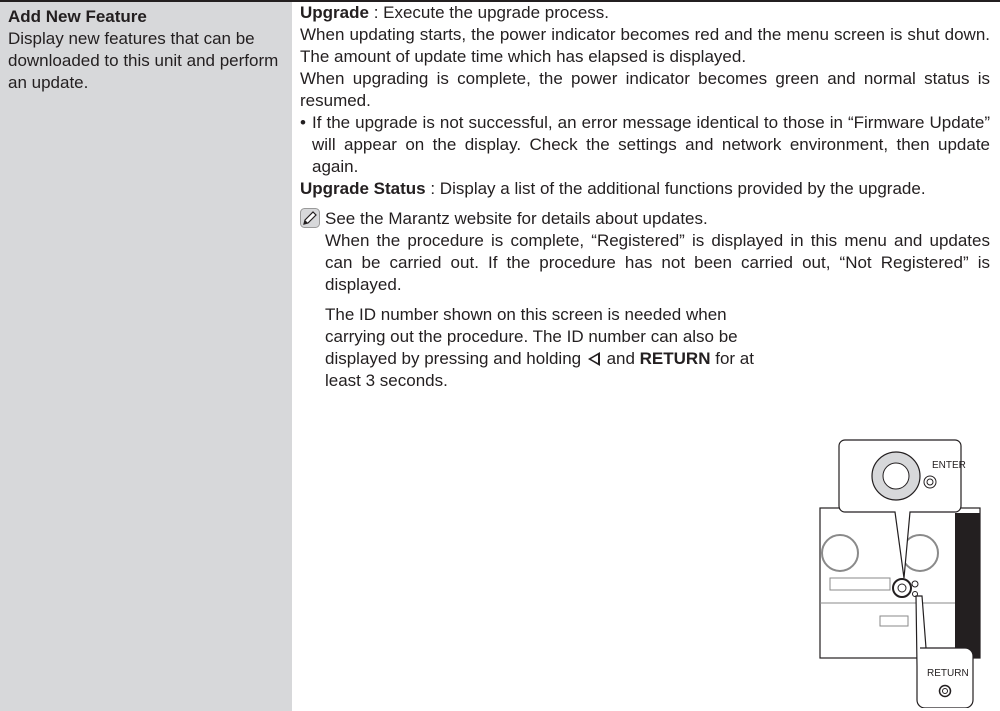  I want to click on remote-device-illustration: ENTER RETURN, so click(900, 573).